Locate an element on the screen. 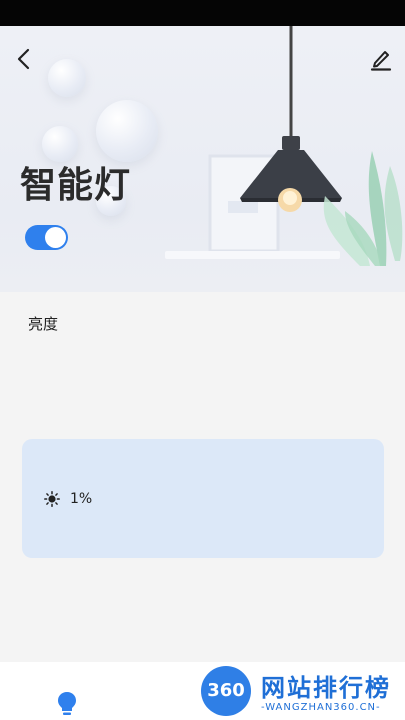  watermark: 360 网站排行榜 -WANGZHAN360.CN- is located at coordinates (300, 692).